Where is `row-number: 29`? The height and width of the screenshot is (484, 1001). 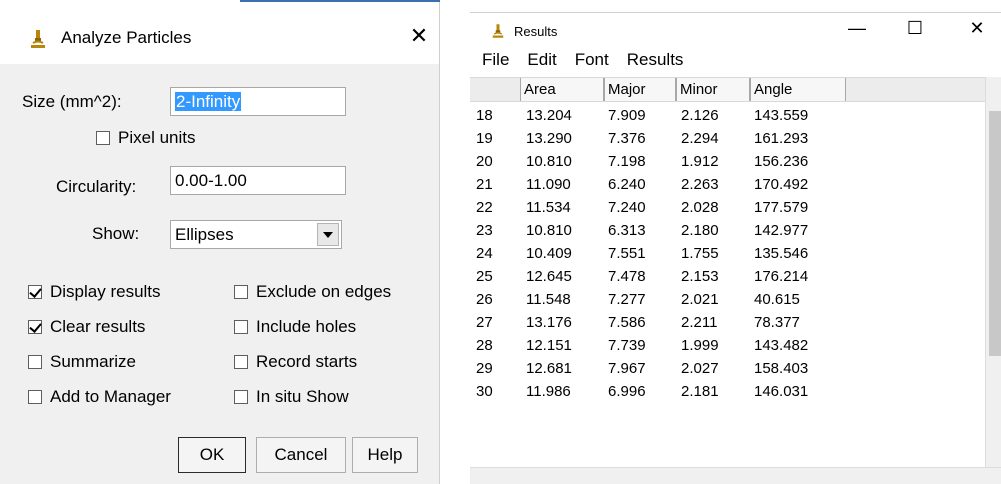 row-number: 29 is located at coordinates (484, 368).